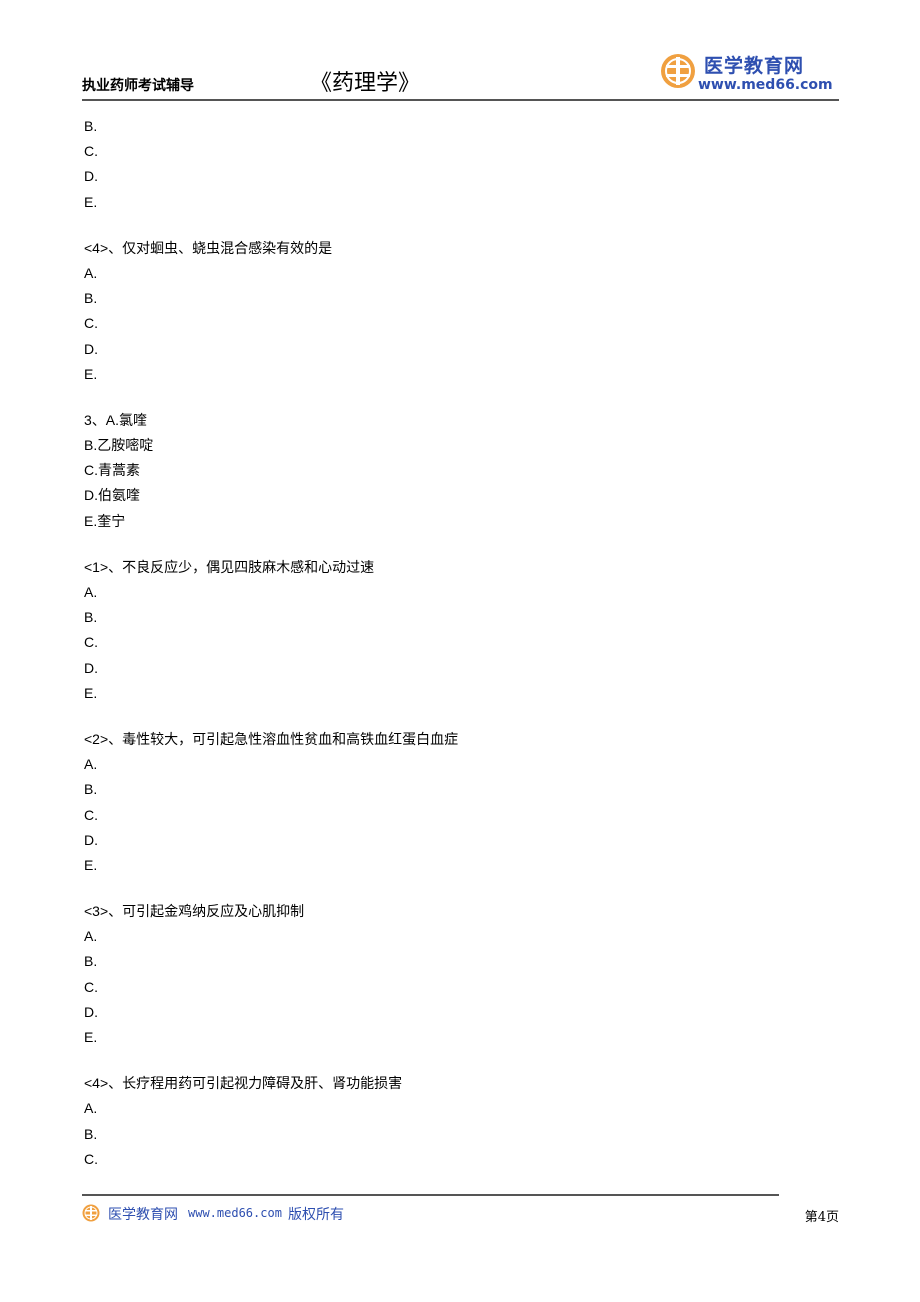 The image size is (920, 1302). What do you see at coordinates (430, 1195) in the screenshot?
I see `footer-divider` at bounding box center [430, 1195].